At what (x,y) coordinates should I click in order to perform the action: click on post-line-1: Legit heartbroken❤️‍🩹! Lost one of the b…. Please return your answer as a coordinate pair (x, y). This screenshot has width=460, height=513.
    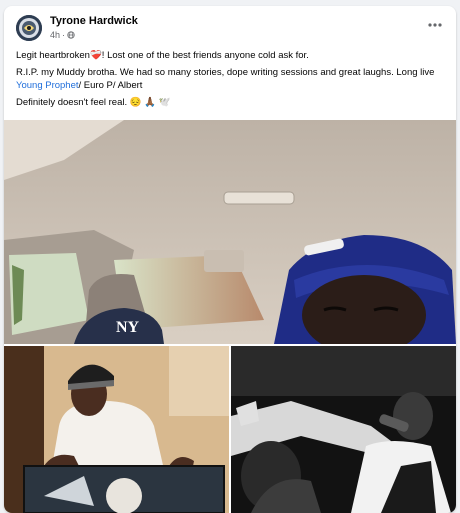
    Looking at the image, I should click on (231, 55).